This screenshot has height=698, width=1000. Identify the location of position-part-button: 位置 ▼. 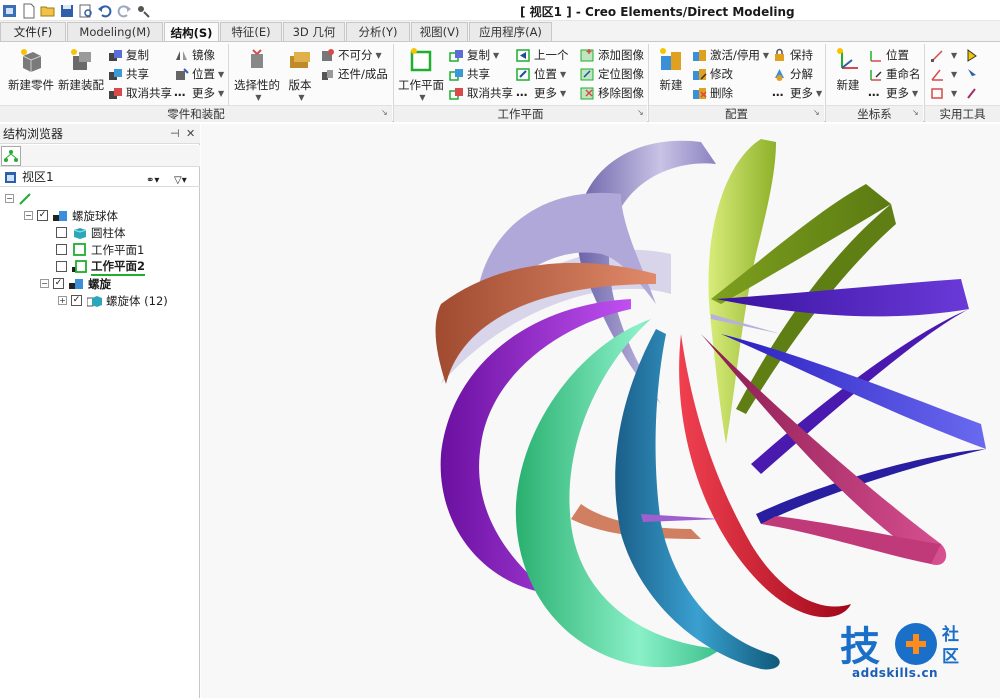
(199, 74).